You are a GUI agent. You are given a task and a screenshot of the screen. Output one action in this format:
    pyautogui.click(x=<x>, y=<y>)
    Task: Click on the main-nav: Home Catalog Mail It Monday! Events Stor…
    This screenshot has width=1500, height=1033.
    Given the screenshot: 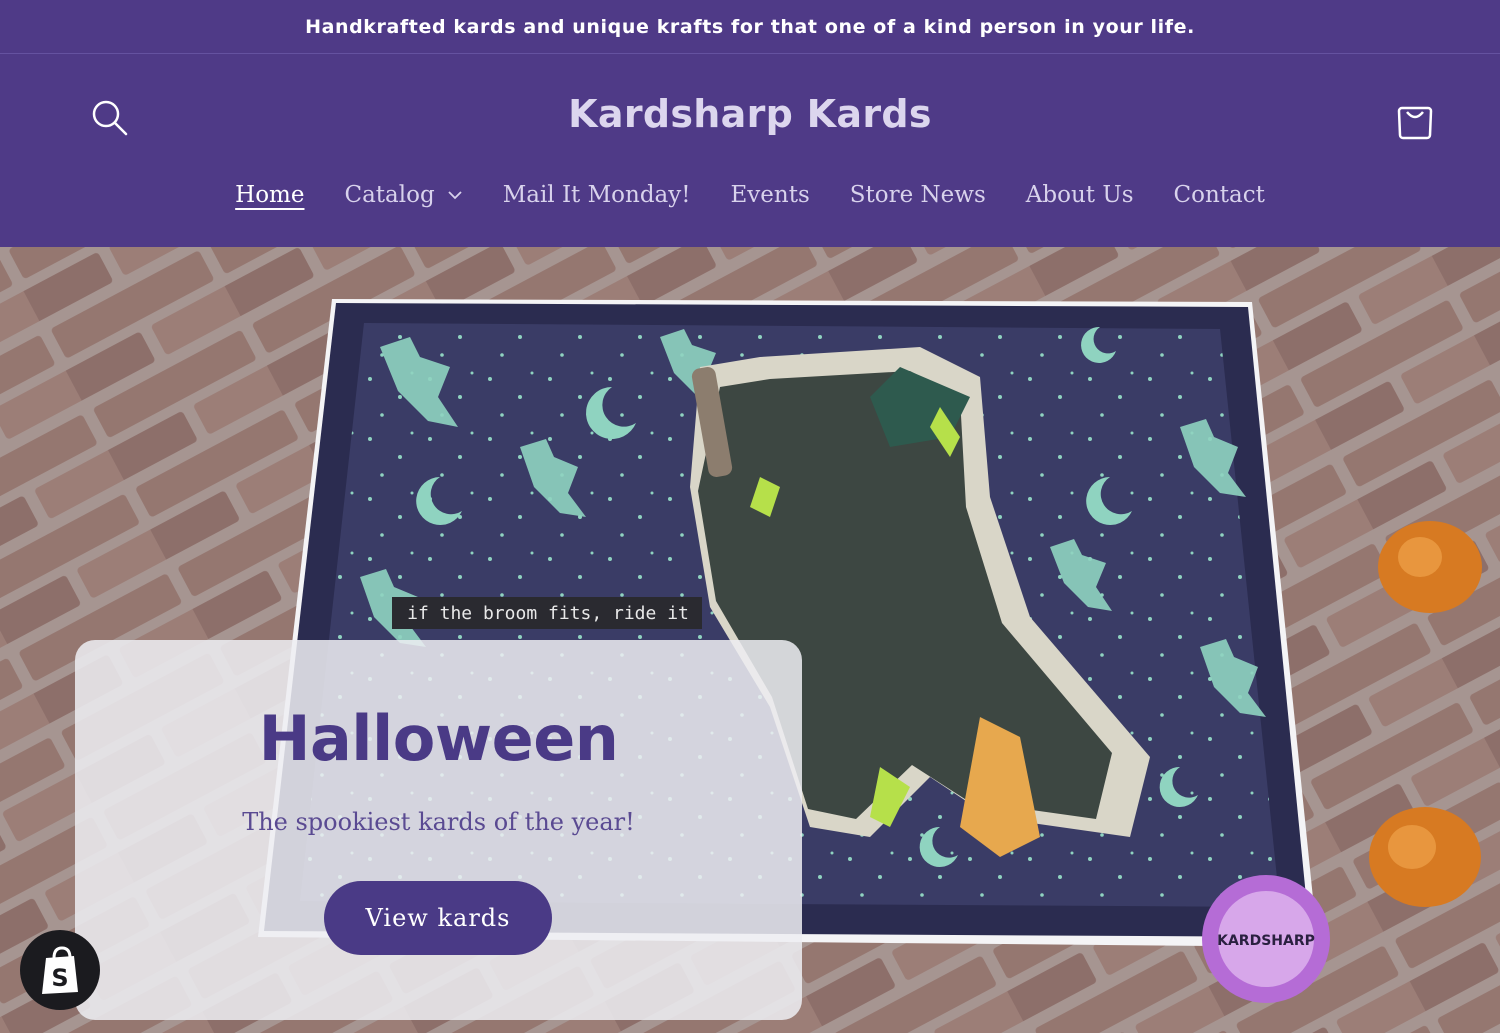 What is the action you would take?
    pyautogui.click(x=750, y=195)
    